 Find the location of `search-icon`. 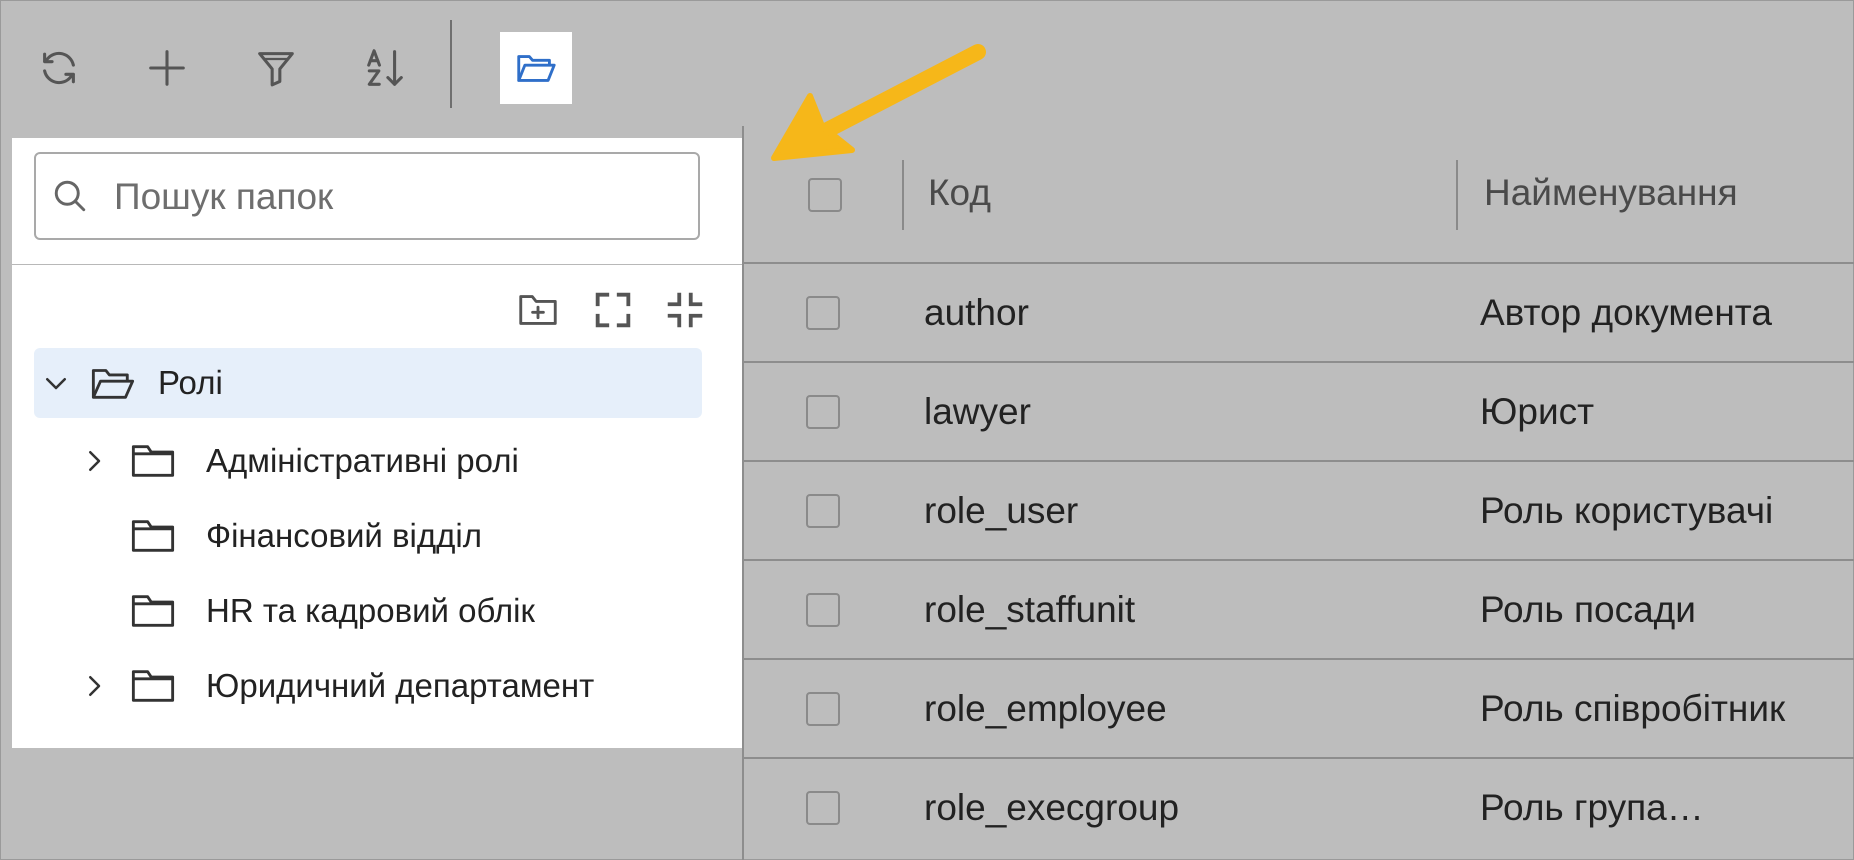

search-icon is located at coordinates (70, 196).